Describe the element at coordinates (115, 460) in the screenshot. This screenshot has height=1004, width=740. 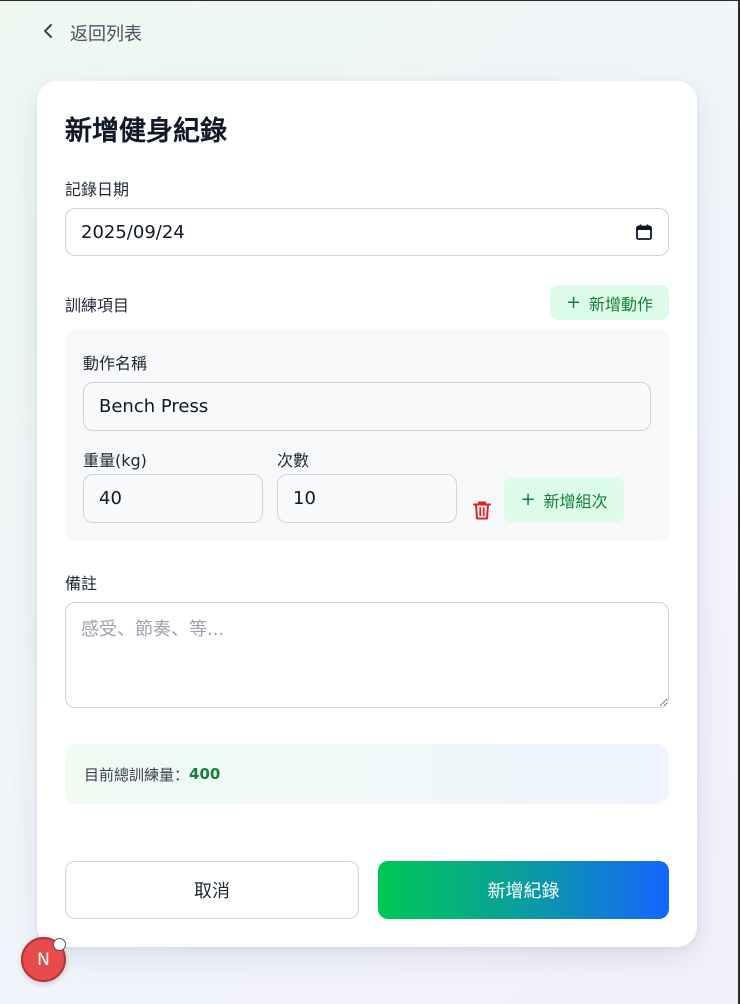
I see `weight-label: 重量(kg)` at that location.